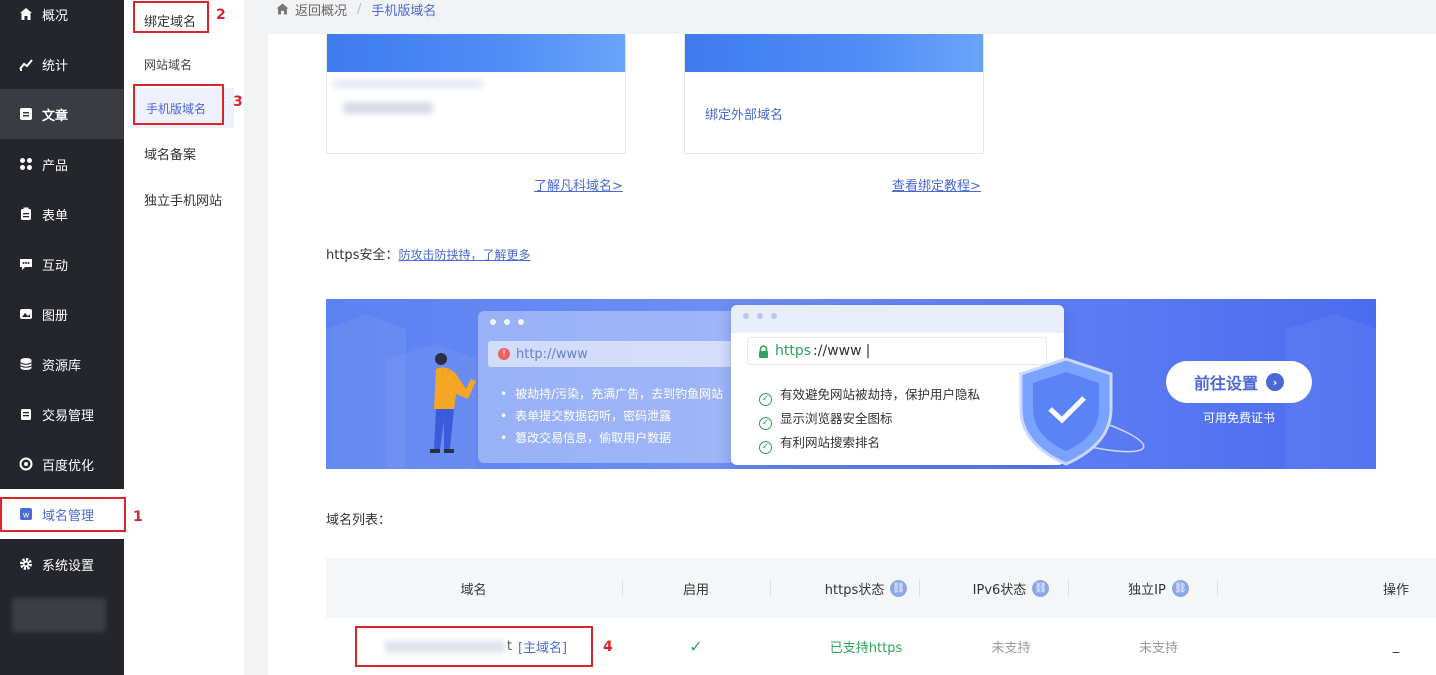 This screenshot has height=675, width=1436. What do you see at coordinates (1158, 648) in the screenshot?
I see `ip-status: 未支持` at bounding box center [1158, 648].